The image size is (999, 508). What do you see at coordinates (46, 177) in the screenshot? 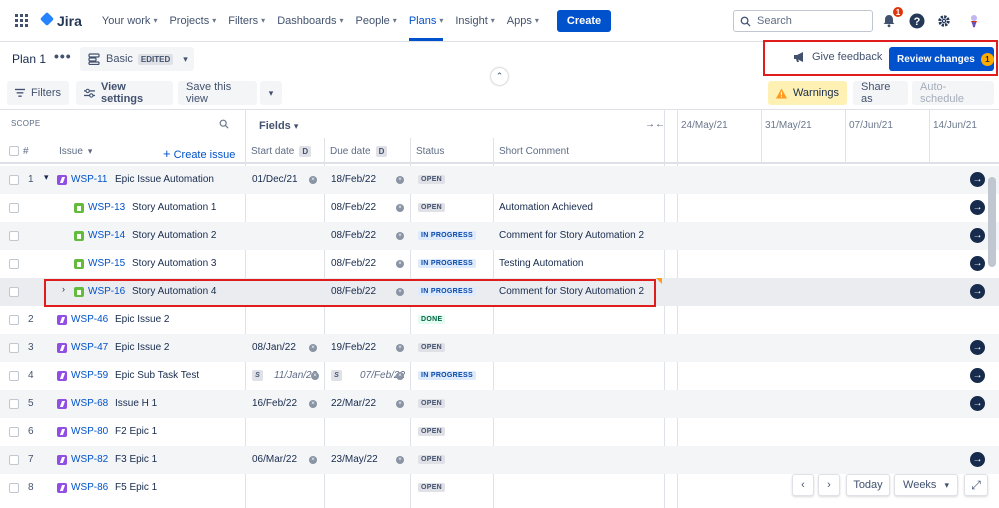
I see `chevron-down-icon: ▾` at bounding box center [46, 177].